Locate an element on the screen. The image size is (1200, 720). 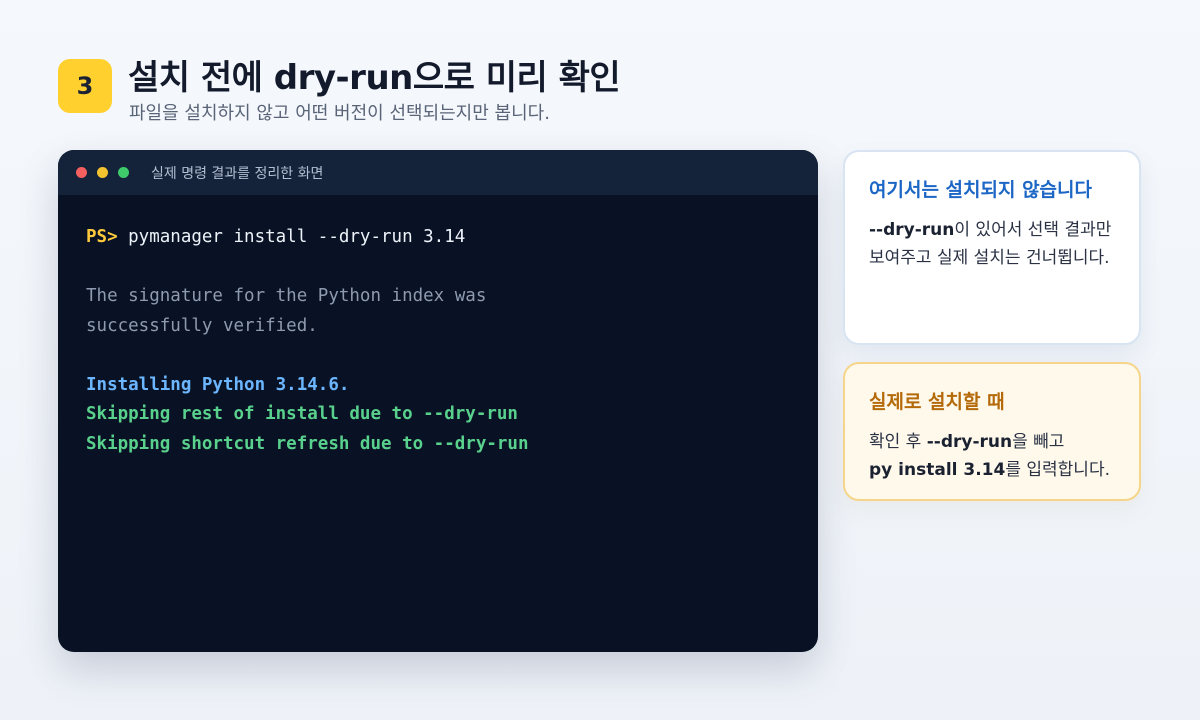
note-card-text: --dry-run이 있어서 선택 결과만 보여주고 실제 설치는 건너뜁니다. is located at coordinates (992, 244).